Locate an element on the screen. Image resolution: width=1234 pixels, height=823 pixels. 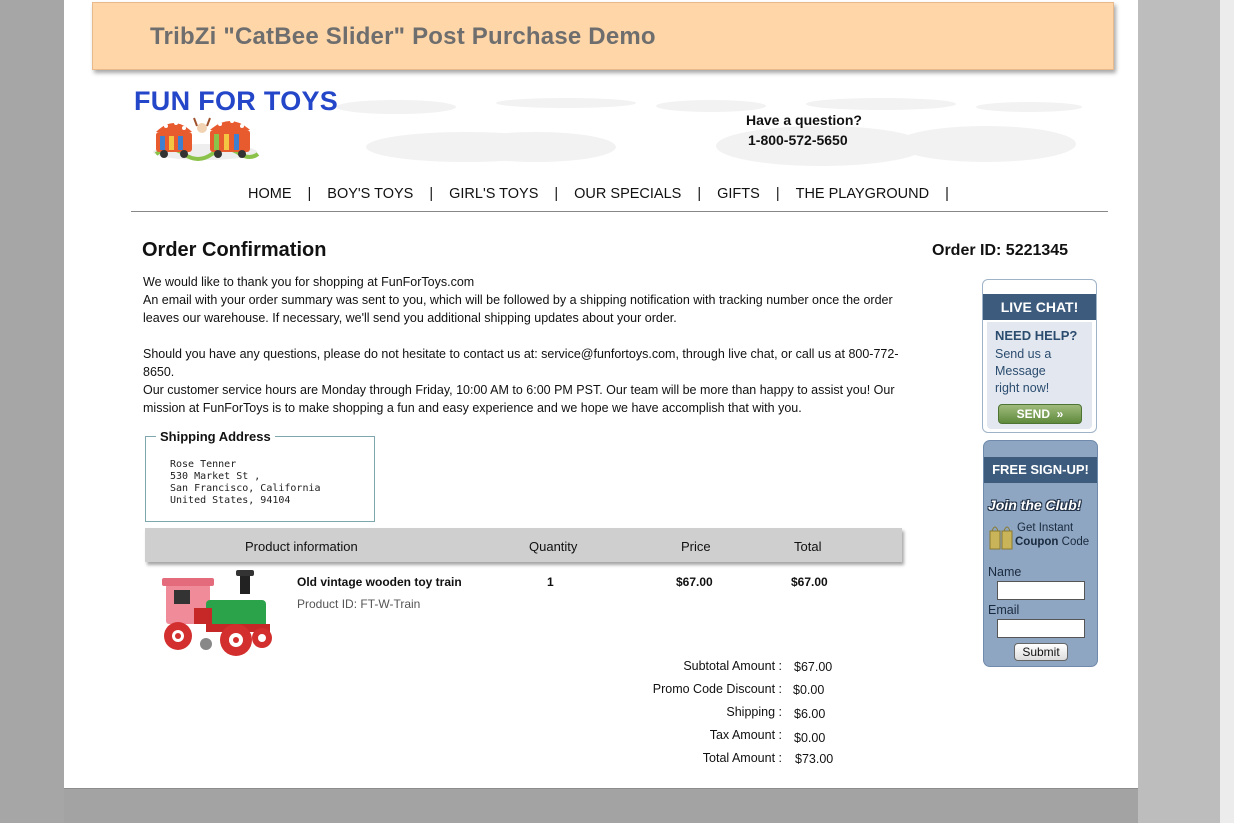
signup-header: FREE SIGN-UP! is located at coordinates (1040, 470).